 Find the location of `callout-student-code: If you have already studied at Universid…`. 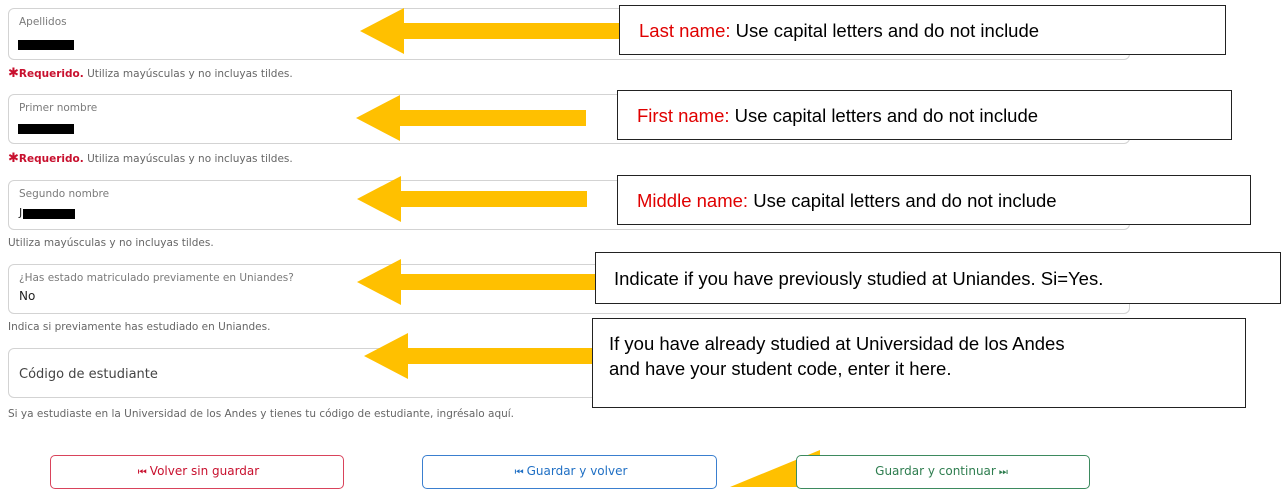

callout-student-code: If you have already studied at Universid… is located at coordinates (919, 363).